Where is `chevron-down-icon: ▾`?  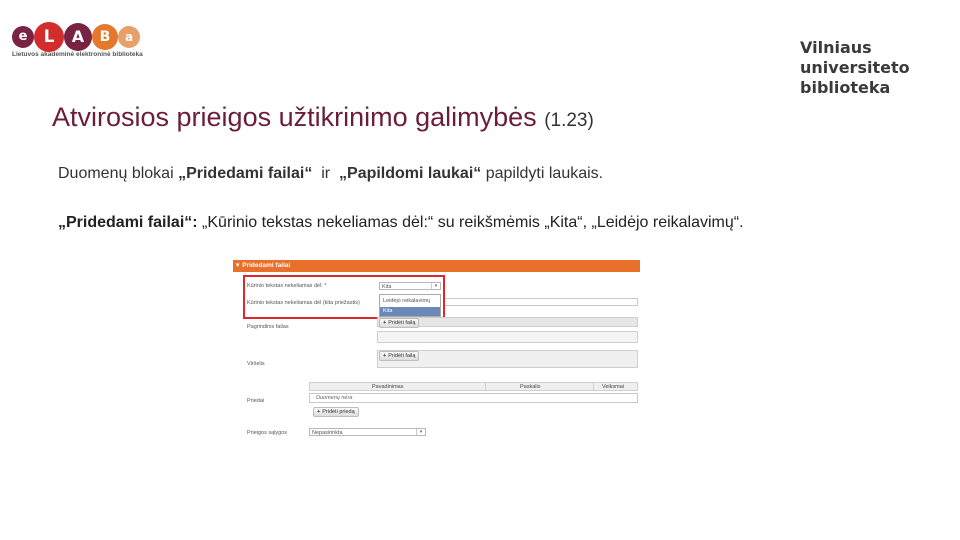 chevron-down-icon: ▾ is located at coordinates (420, 432).